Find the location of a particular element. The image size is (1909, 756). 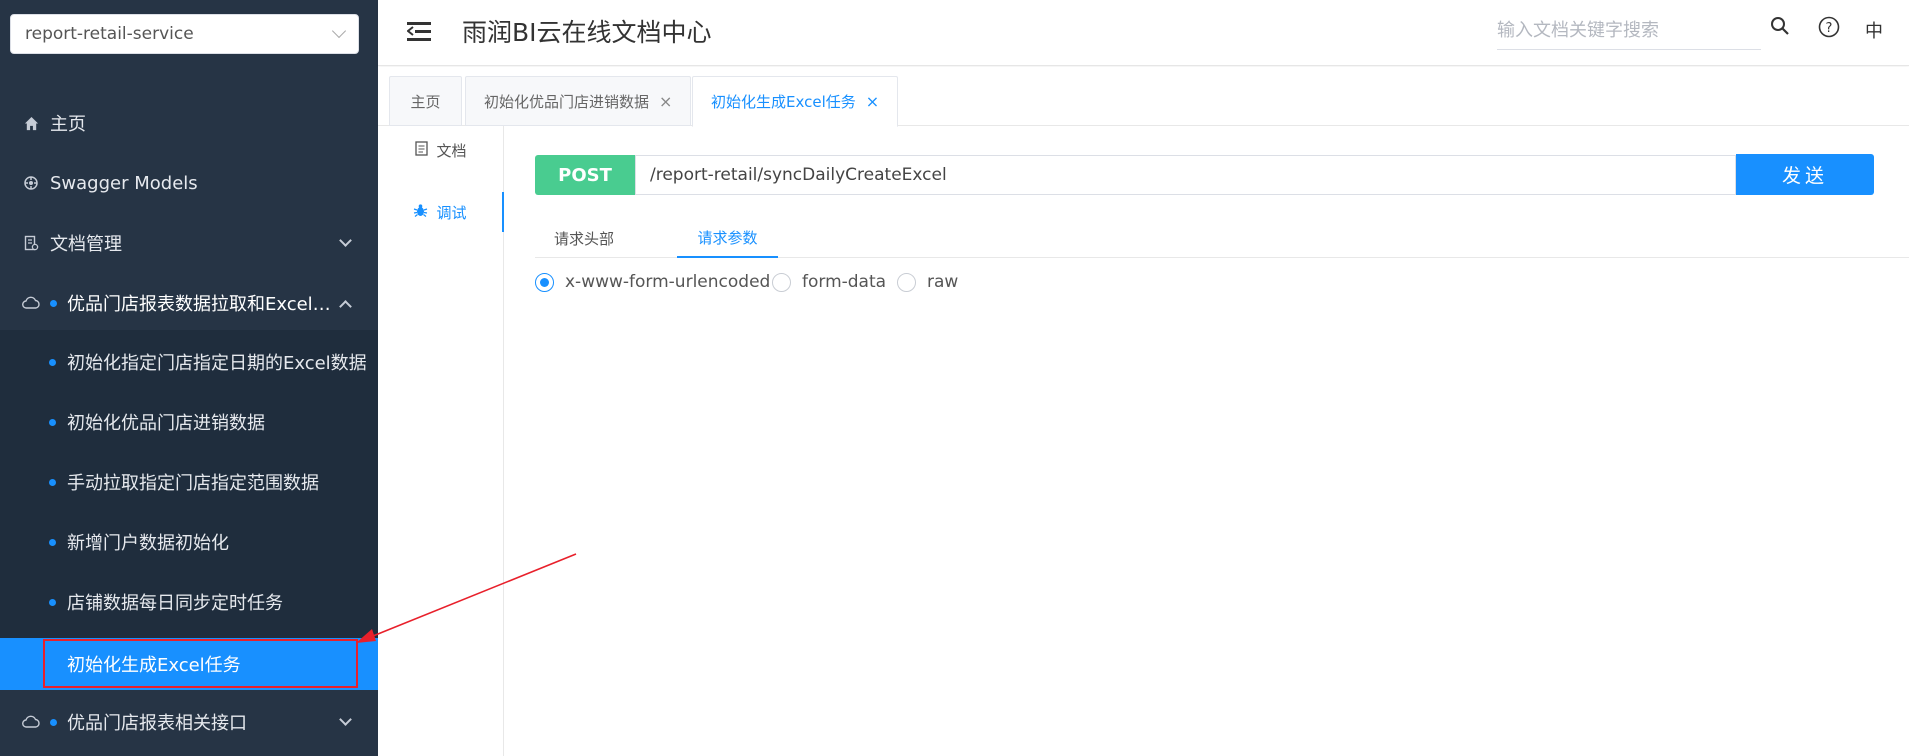

service-select: report-retail-service is located at coordinates (184, 34).